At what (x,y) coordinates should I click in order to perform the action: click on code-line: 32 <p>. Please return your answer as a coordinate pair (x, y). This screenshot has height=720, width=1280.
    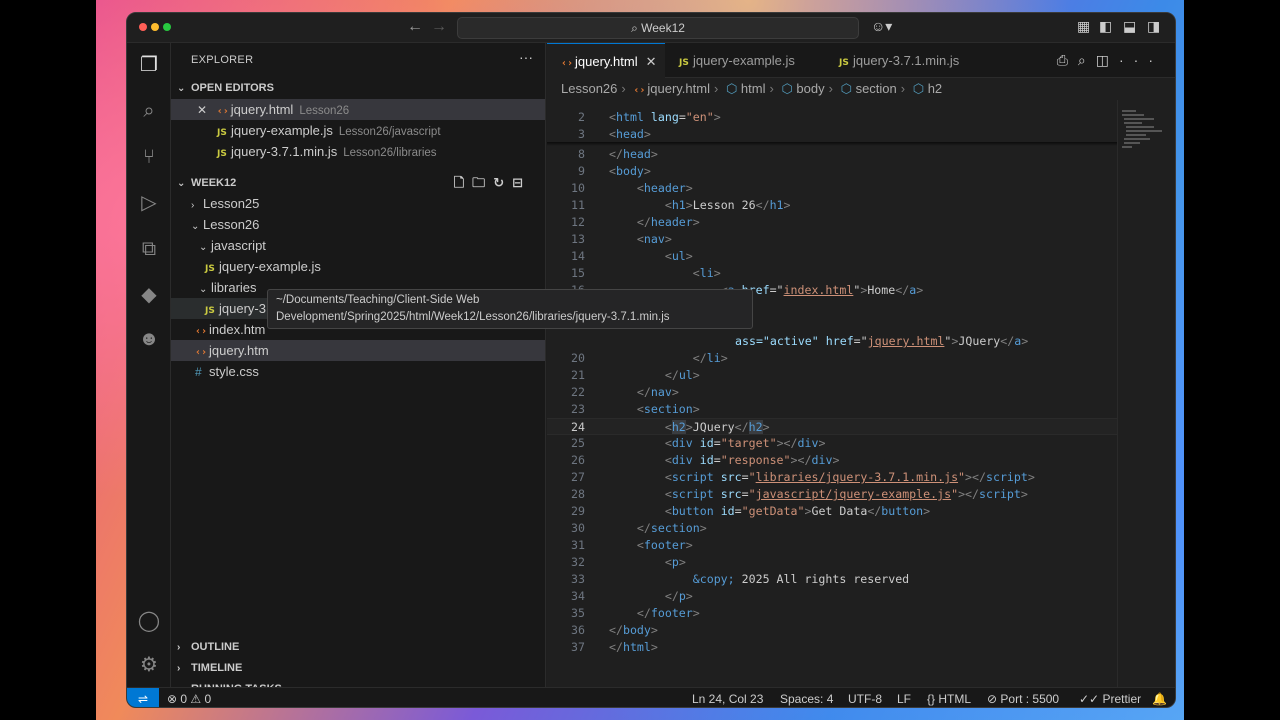
    Looking at the image, I should click on (628, 562).